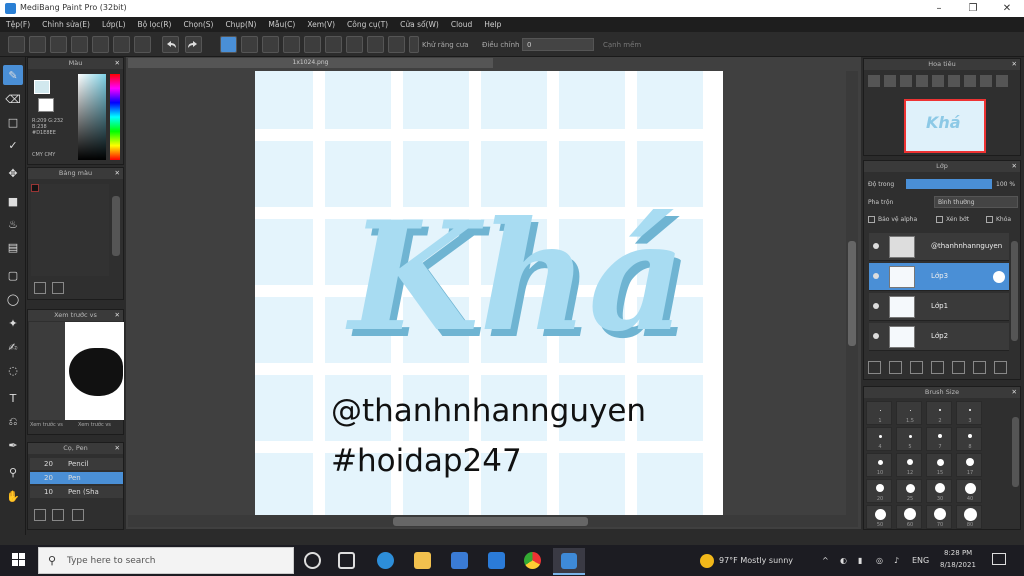 This screenshot has height=576, width=1024. What do you see at coordinates (166, 560) in the screenshot?
I see `taskbar-search: ⚲ Type here to search` at bounding box center [166, 560].